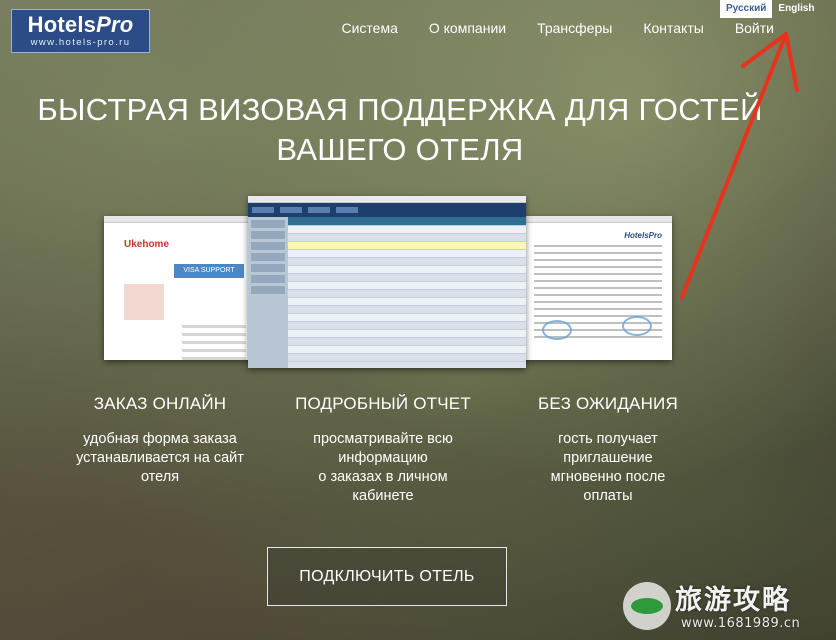 This screenshot has width=836, height=640. What do you see at coordinates (741, 623) in the screenshot?
I see `watermark-url: www.1681989.cn` at bounding box center [741, 623].